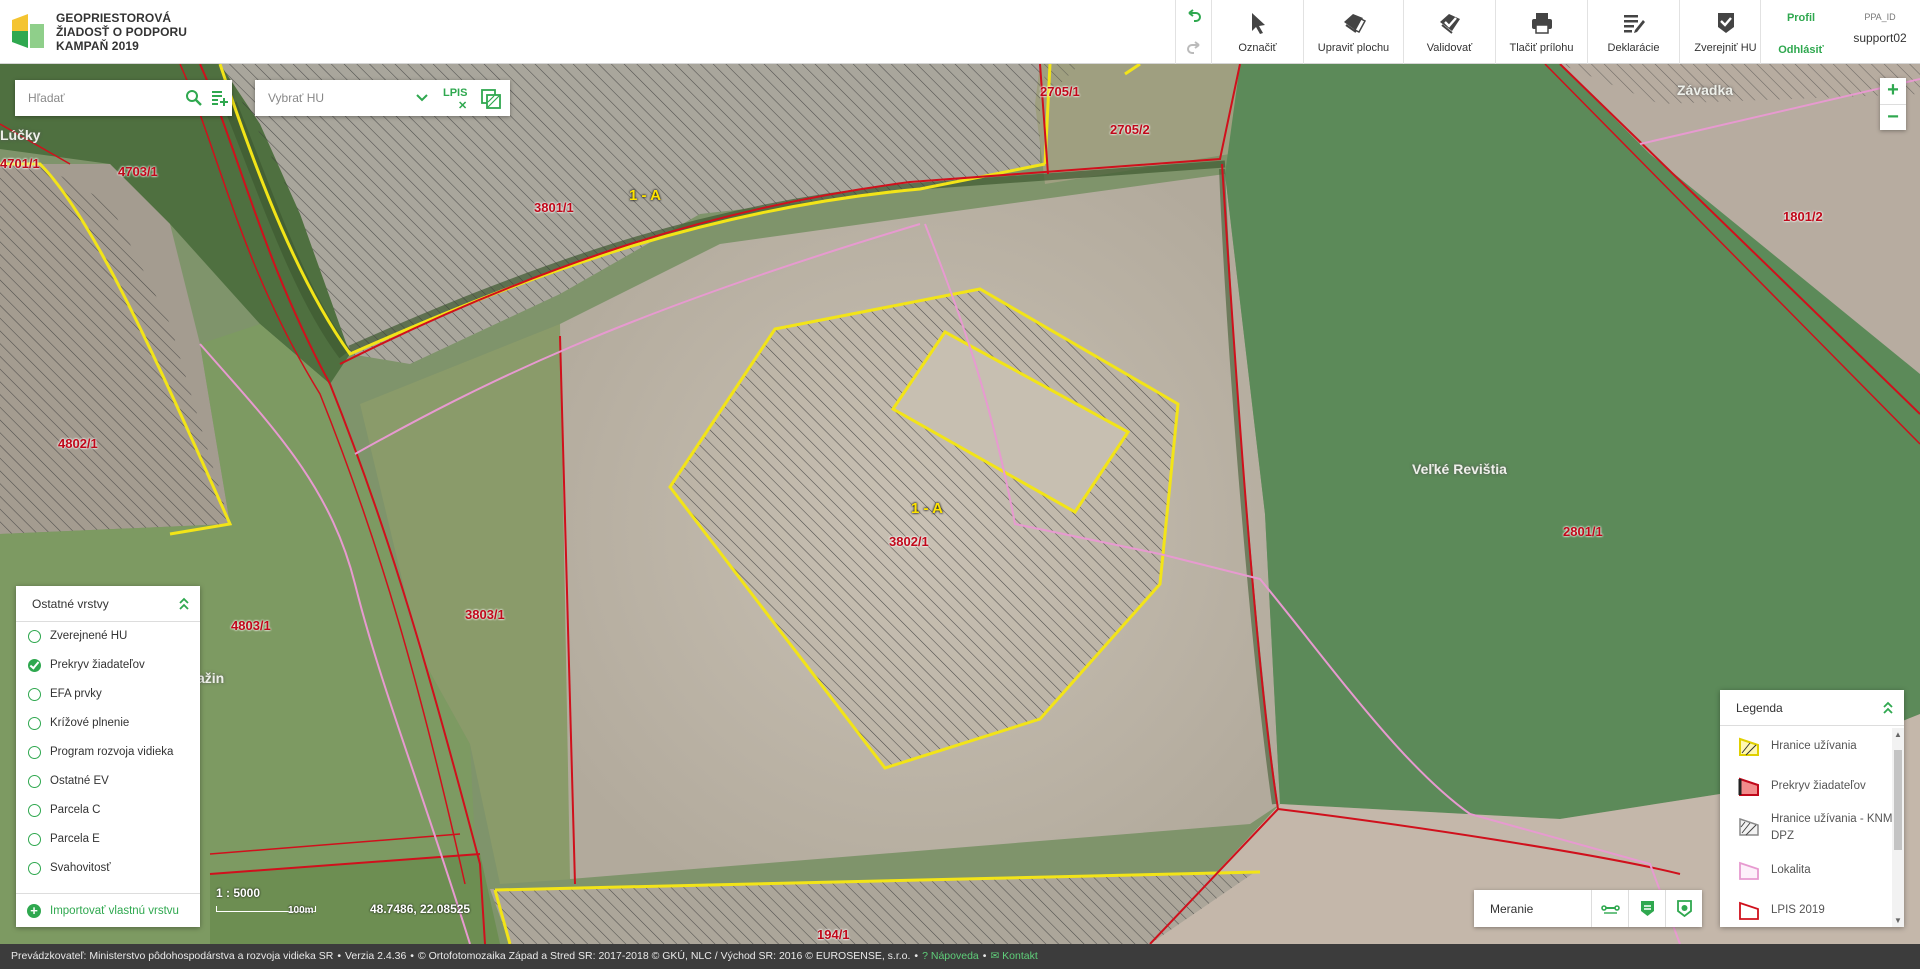 Image resolution: width=1920 pixels, height=969 pixels. I want to click on usage-block-label: 1 - A, so click(645, 195).